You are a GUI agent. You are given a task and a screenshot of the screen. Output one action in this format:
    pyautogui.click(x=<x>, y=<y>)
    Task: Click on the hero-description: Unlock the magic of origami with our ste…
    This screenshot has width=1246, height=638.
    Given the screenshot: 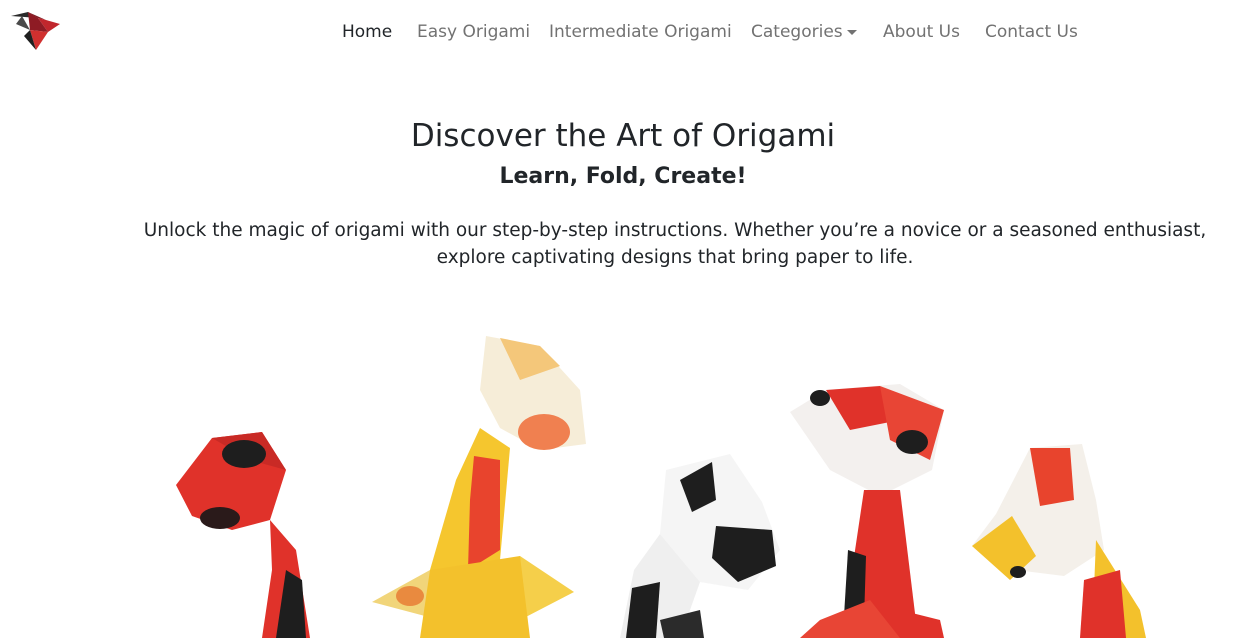 What is the action you would take?
    pyautogui.click(x=675, y=244)
    